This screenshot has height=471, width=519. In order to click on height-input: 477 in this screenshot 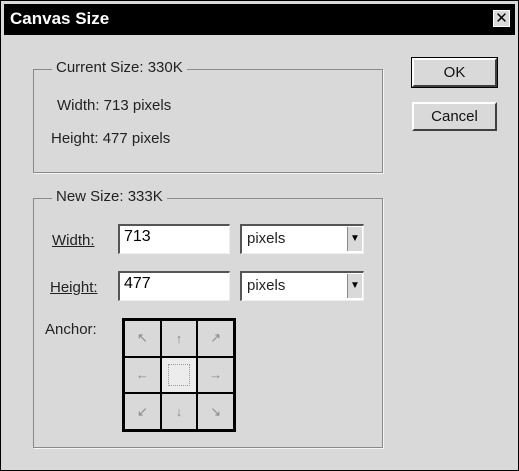, I will do `click(174, 286)`.